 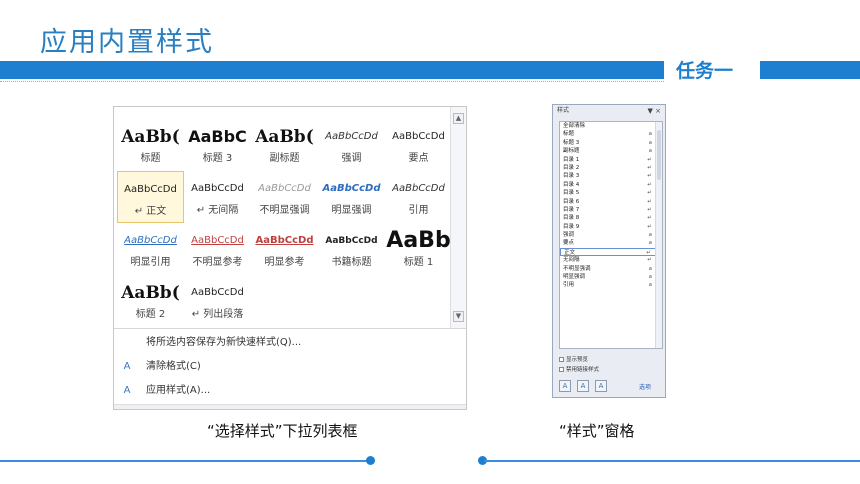 I want to click on style-cell-no-spacing: AaBbCcDd ↵ 无间隔, so click(x=217, y=197).